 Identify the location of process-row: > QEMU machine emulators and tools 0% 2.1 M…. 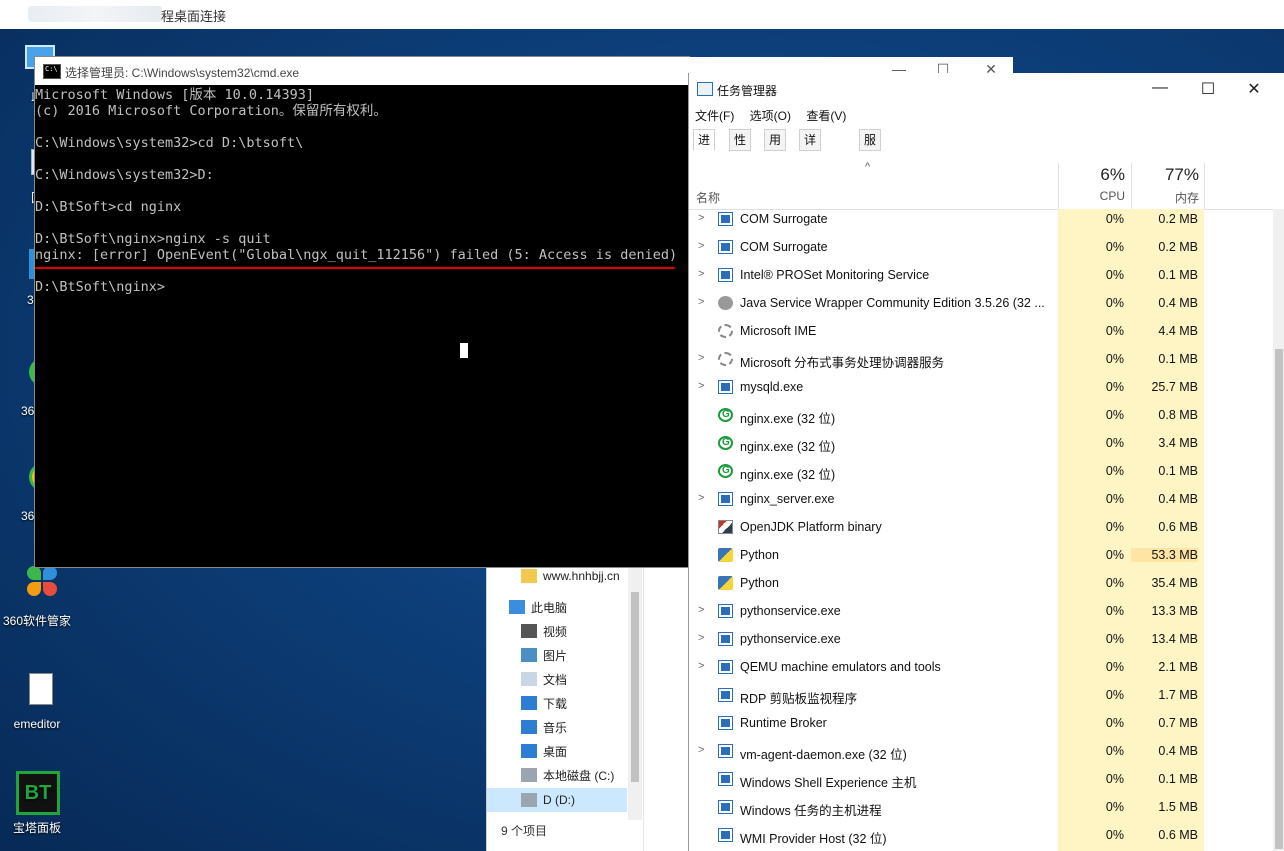
(981, 667).